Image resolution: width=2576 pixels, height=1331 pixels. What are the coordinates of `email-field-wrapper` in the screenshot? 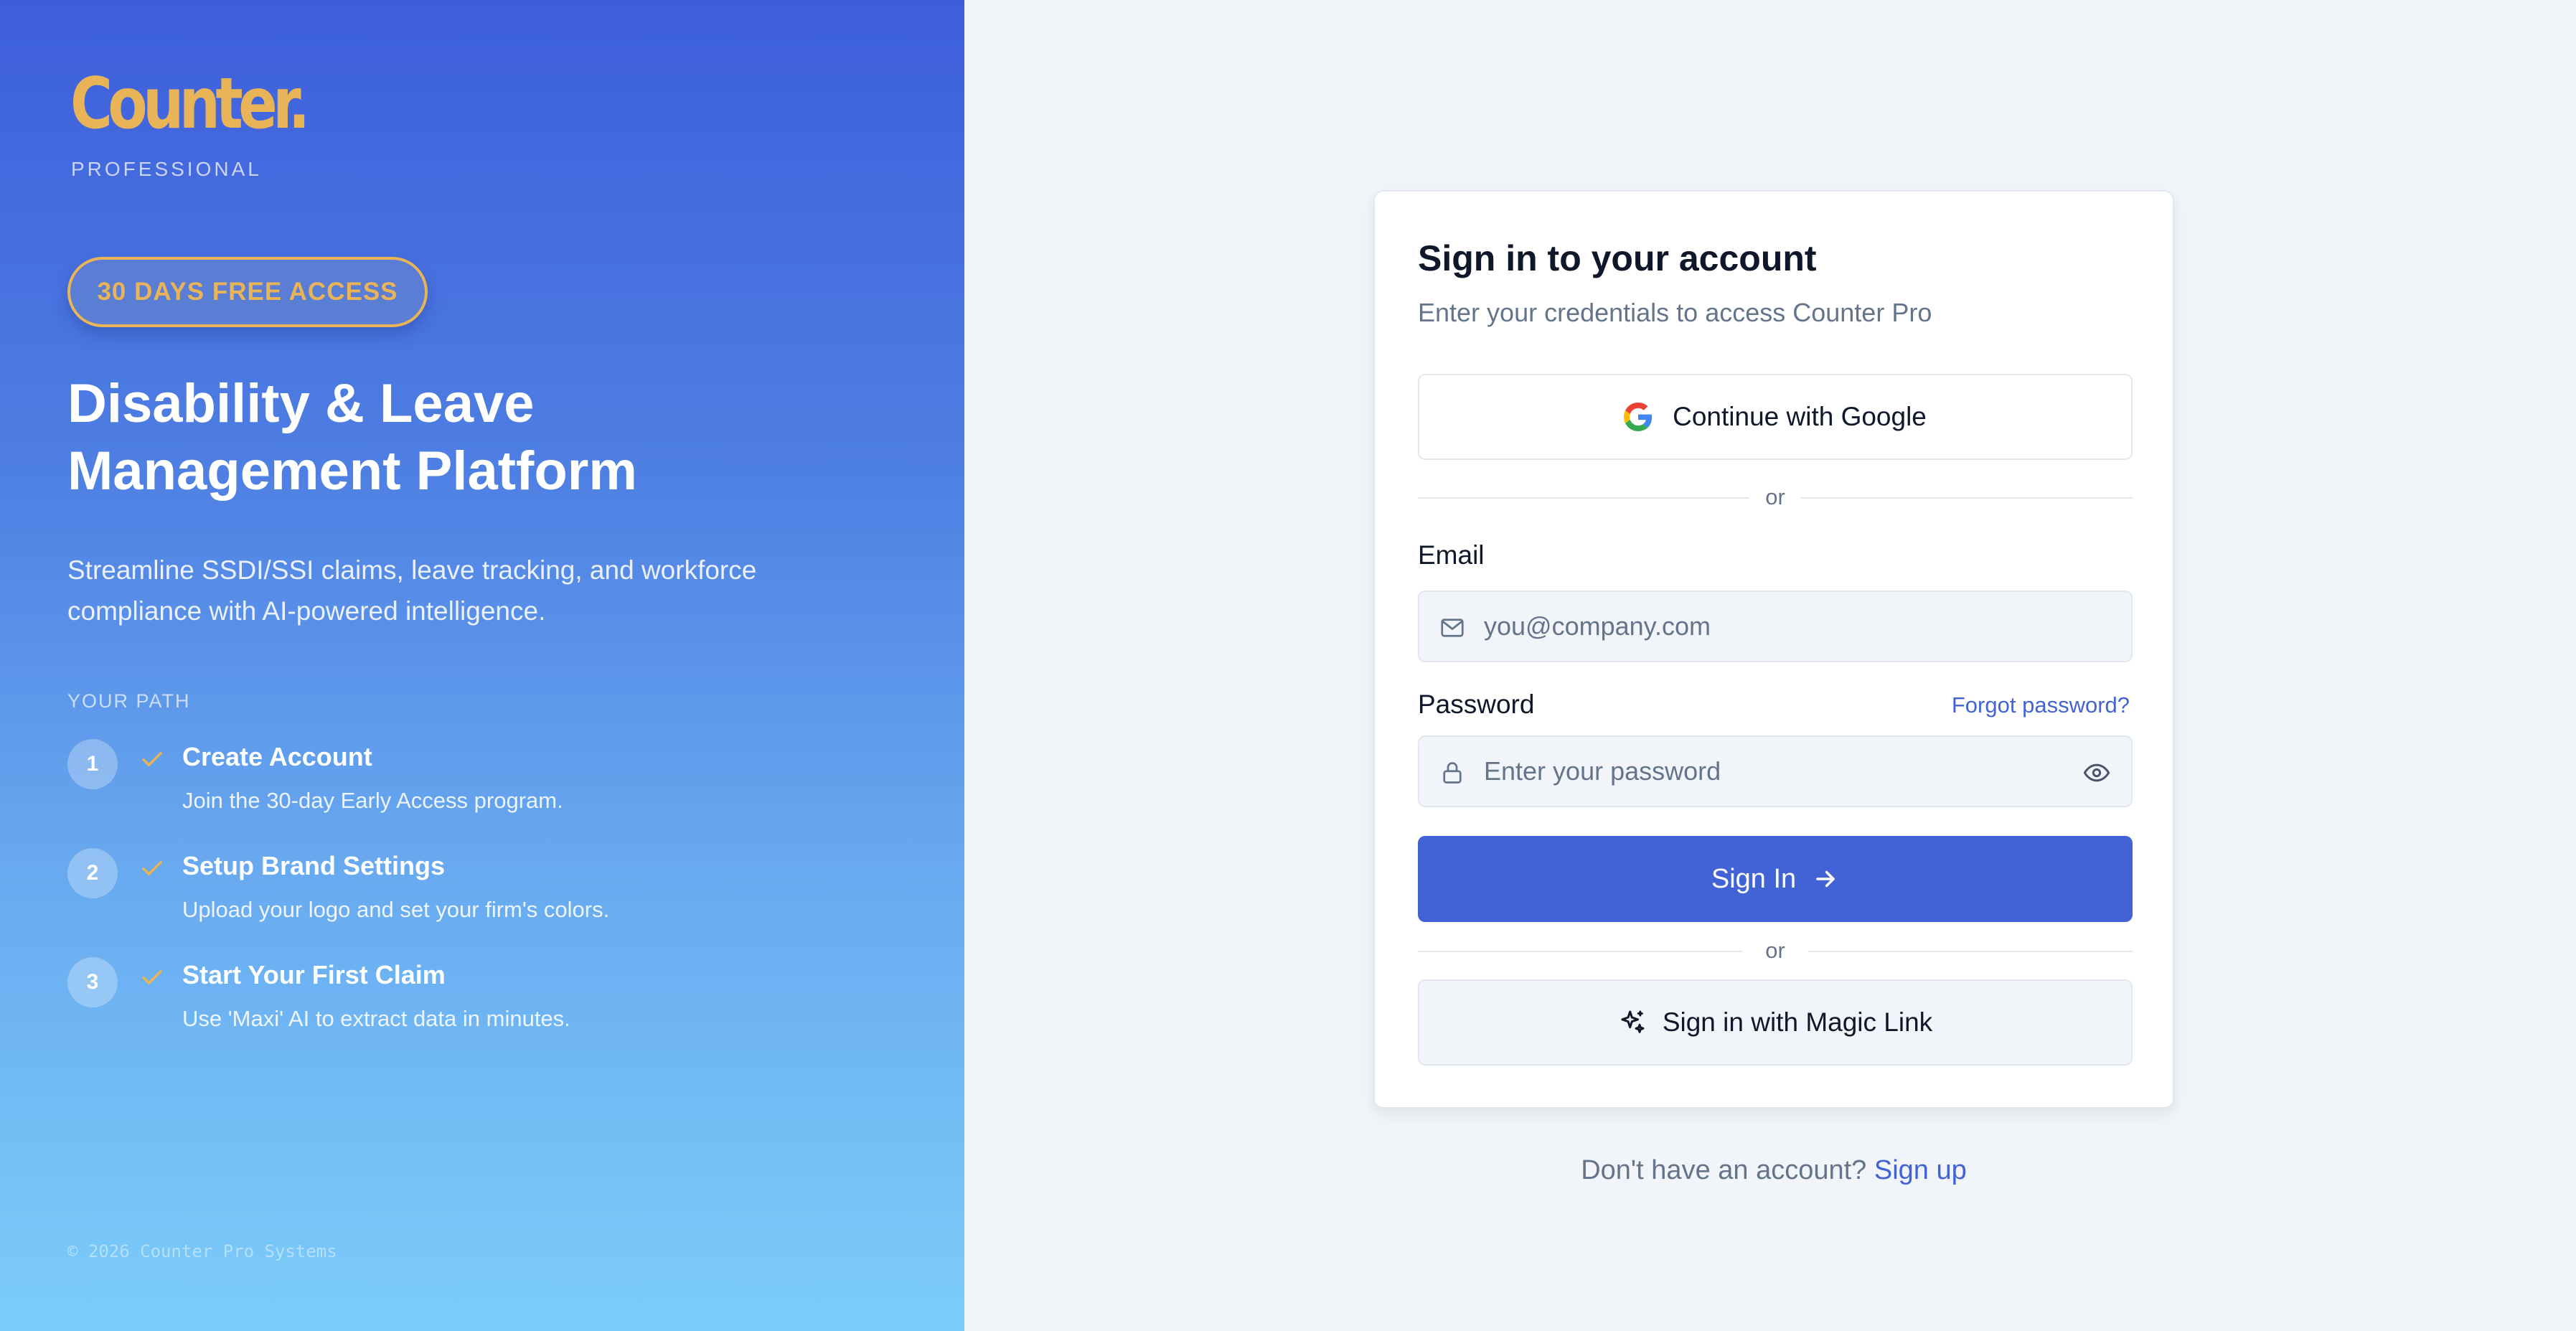 It's located at (1775, 626).